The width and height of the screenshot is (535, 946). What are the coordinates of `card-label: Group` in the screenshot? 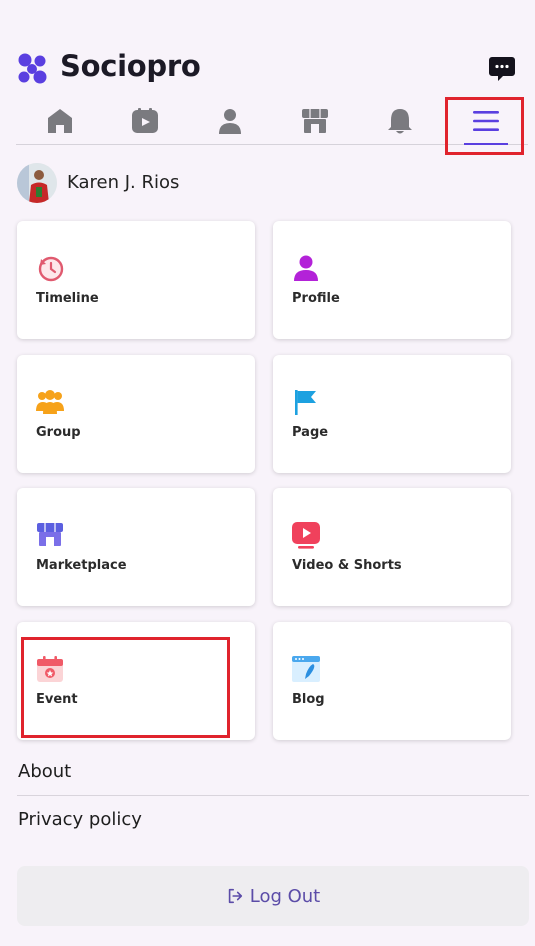 It's located at (58, 432).